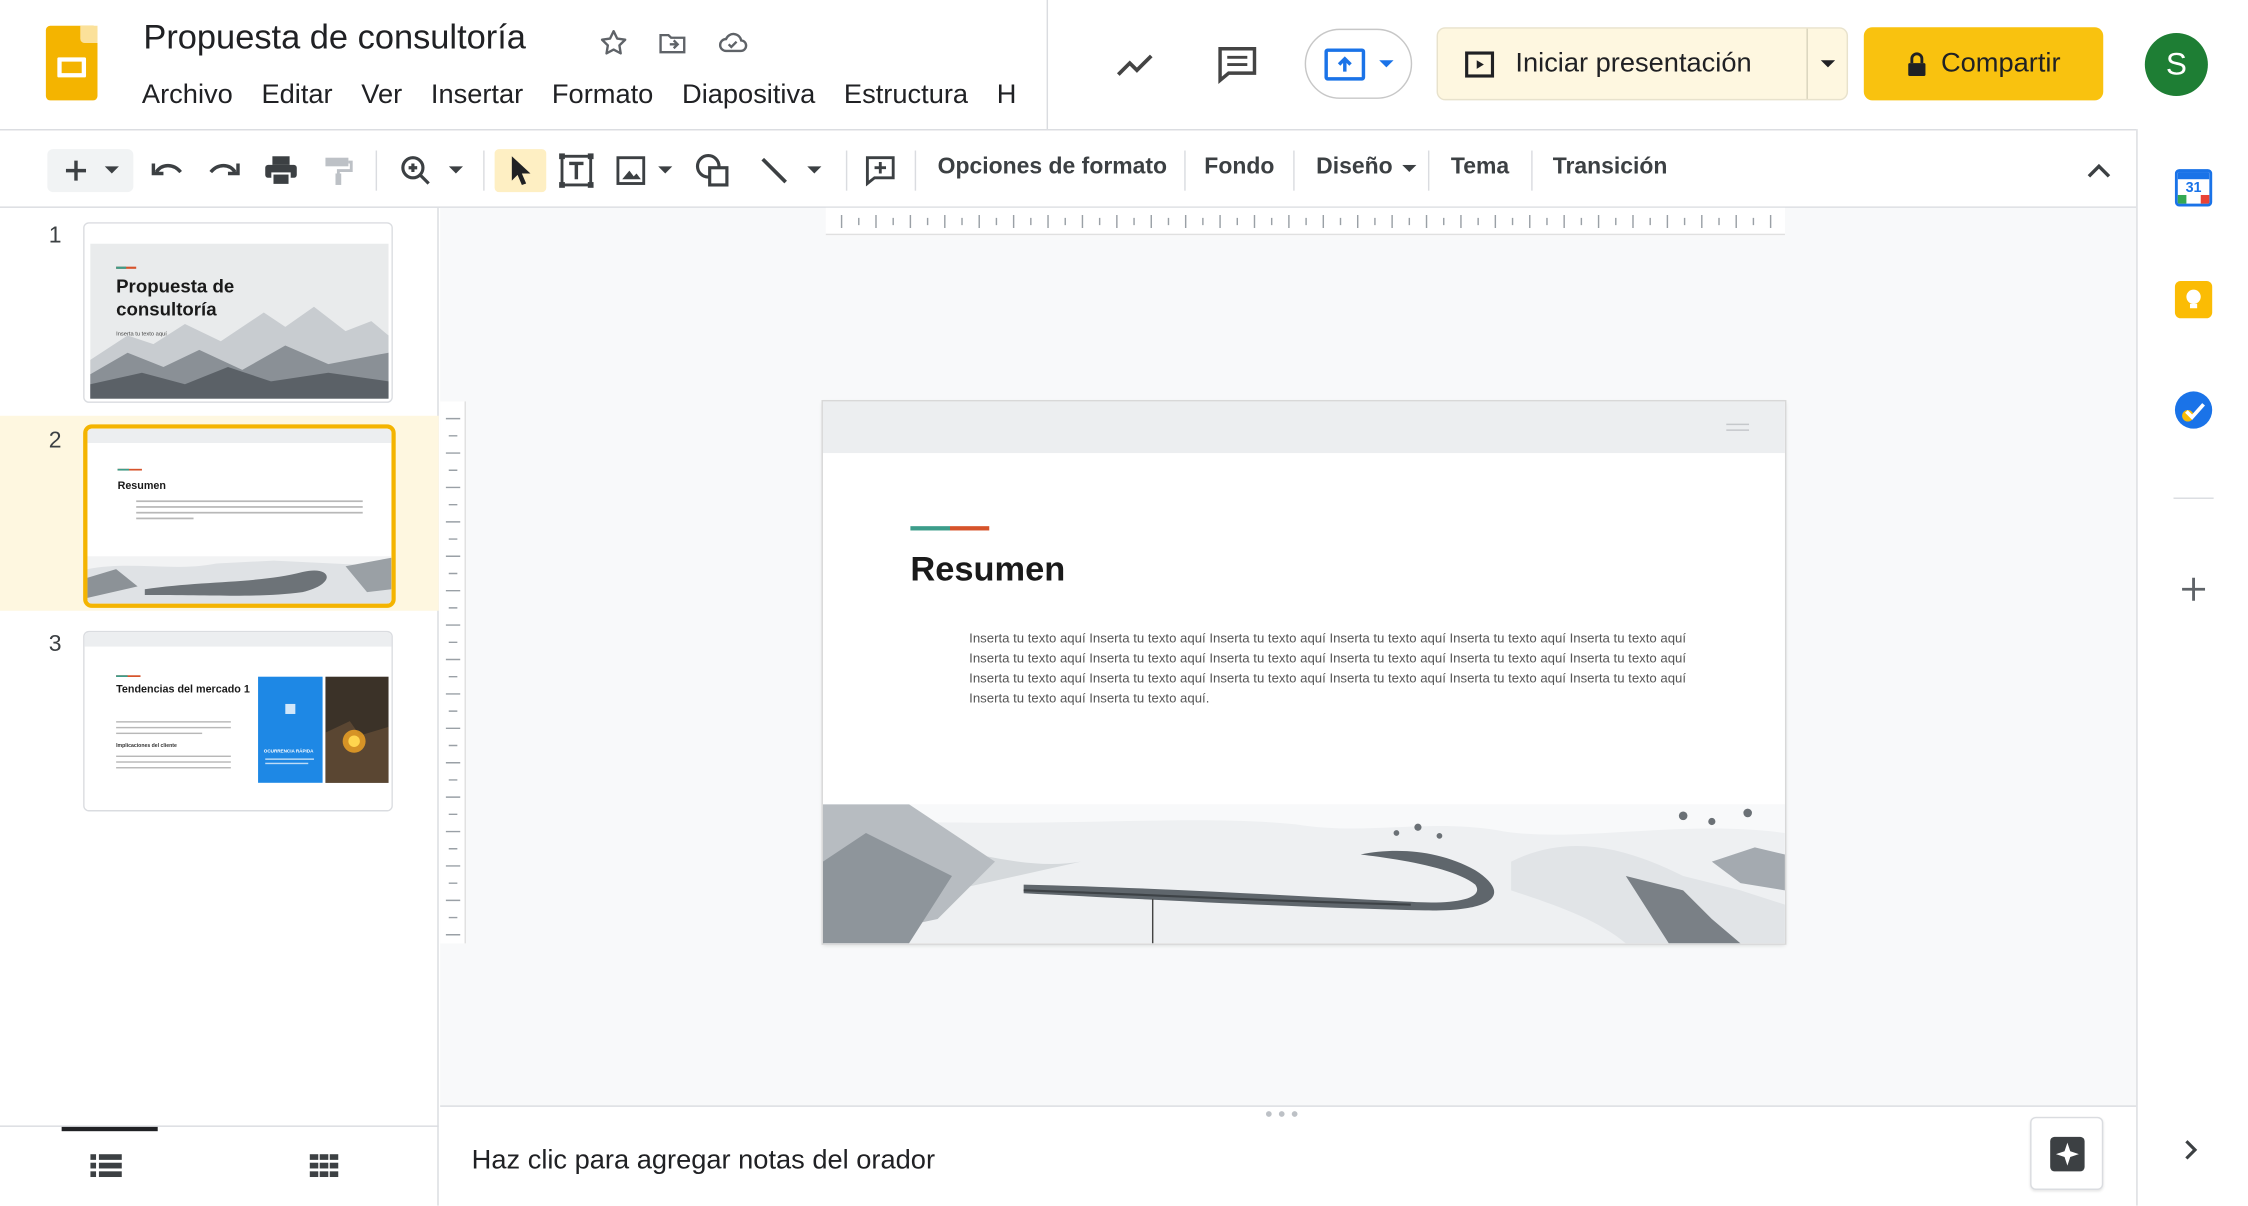  Describe the element at coordinates (324, 1169) in the screenshot. I see `grid-view-icon` at that location.